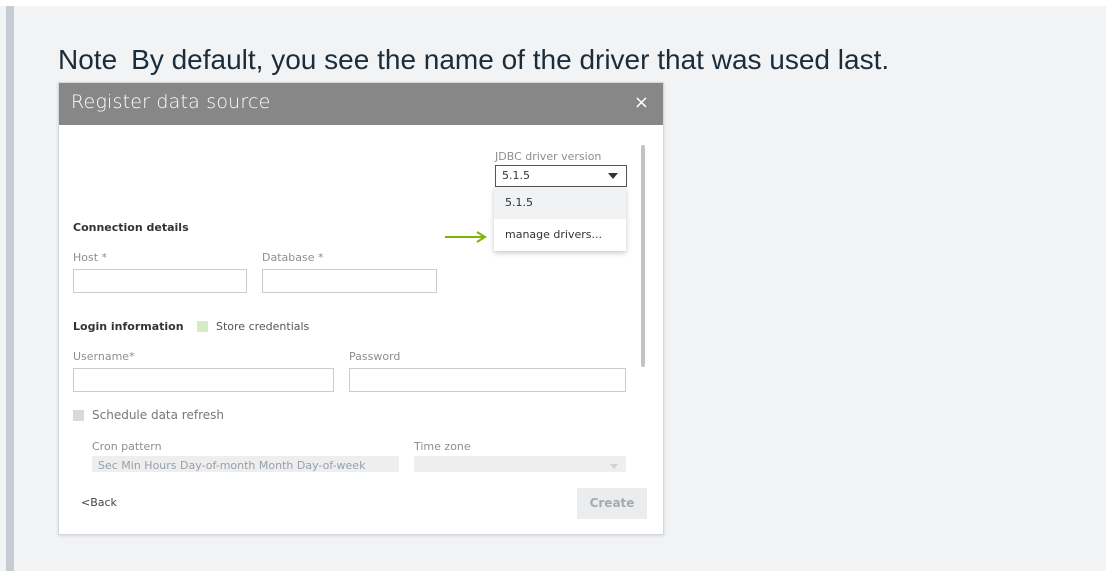 Image resolution: width=1106 pixels, height=571 pixels. I want to click on connection-details-heading: Connection details, so click(131, 227).